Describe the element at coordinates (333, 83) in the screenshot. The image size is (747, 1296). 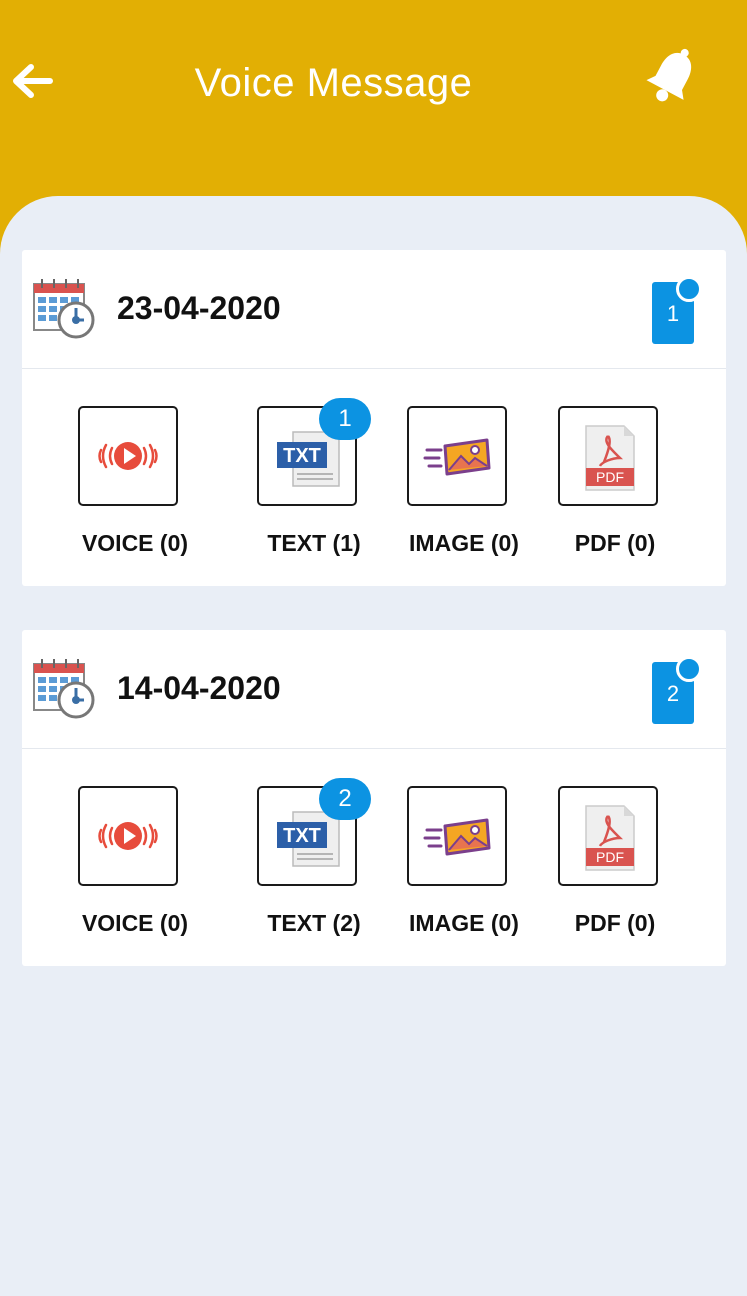
I see `page-title: Voice Message` at that location.